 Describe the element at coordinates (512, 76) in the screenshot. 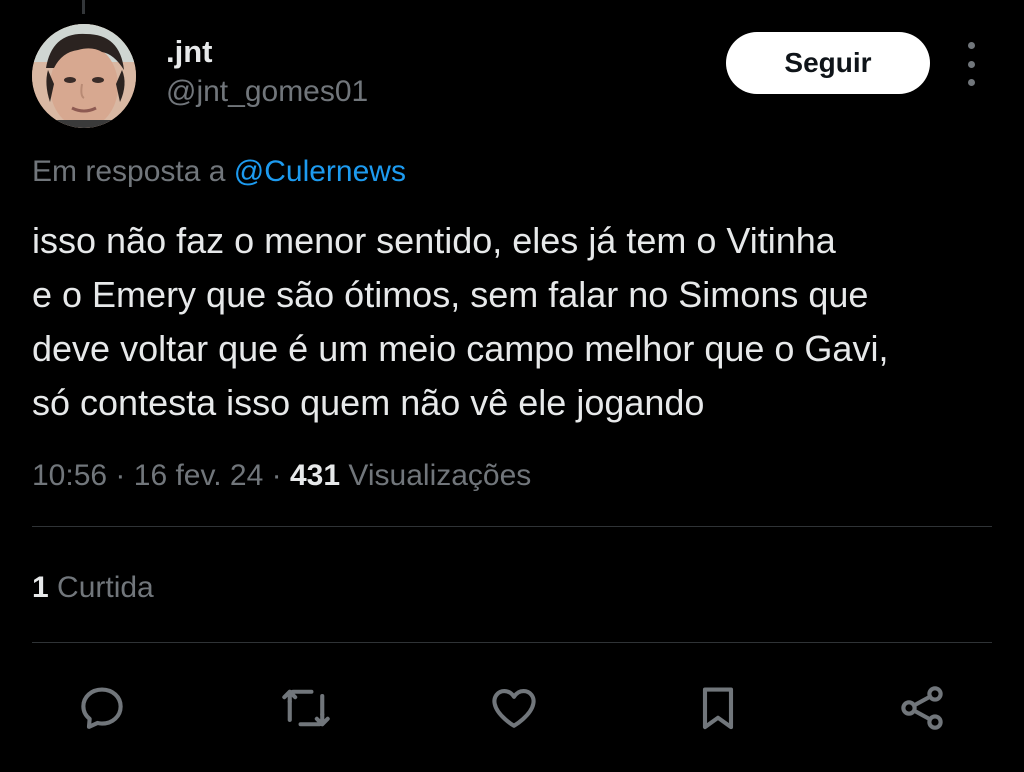

I see `tweet-header: .jnt @jnt_gomes01 Seguir` at that location.